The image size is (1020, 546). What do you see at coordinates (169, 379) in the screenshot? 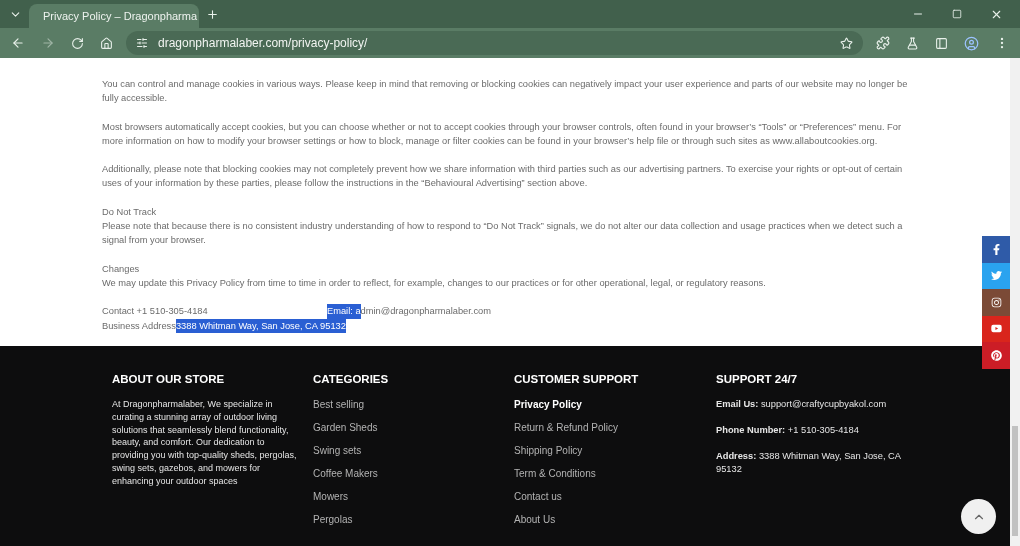
I see `footer-heading: ABOUT OUR STORE` at bounding box center [169, 379].